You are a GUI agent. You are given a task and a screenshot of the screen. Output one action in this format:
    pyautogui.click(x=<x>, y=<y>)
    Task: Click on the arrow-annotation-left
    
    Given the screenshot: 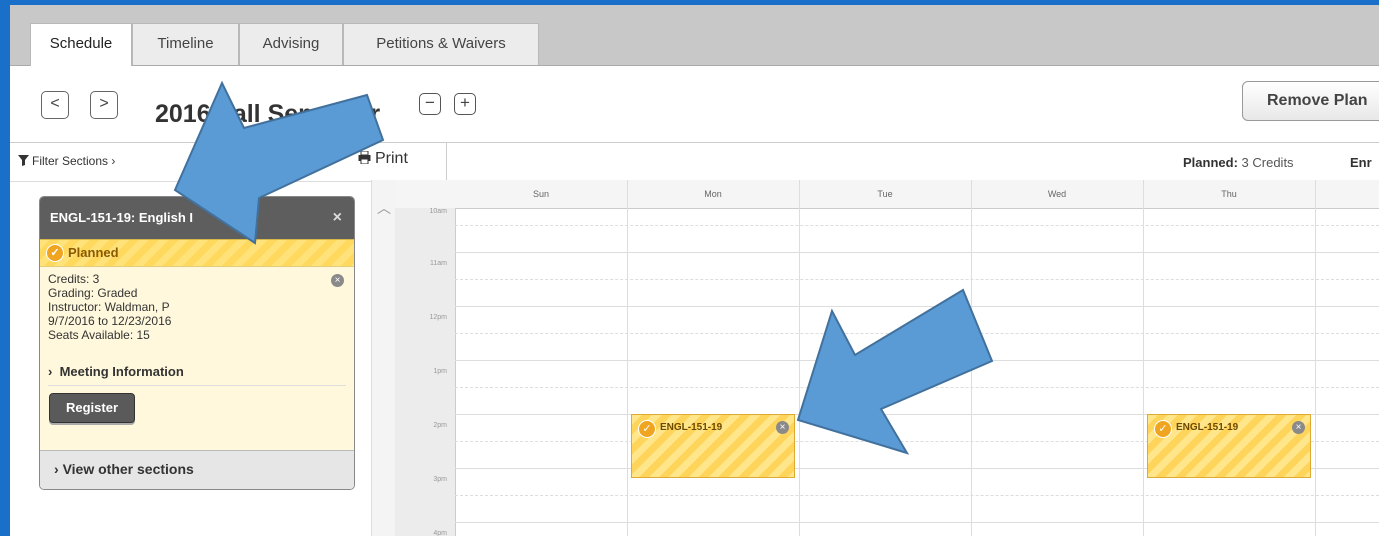 What is the action you would take?
    pyautogui.click(x=279, y=162)
    